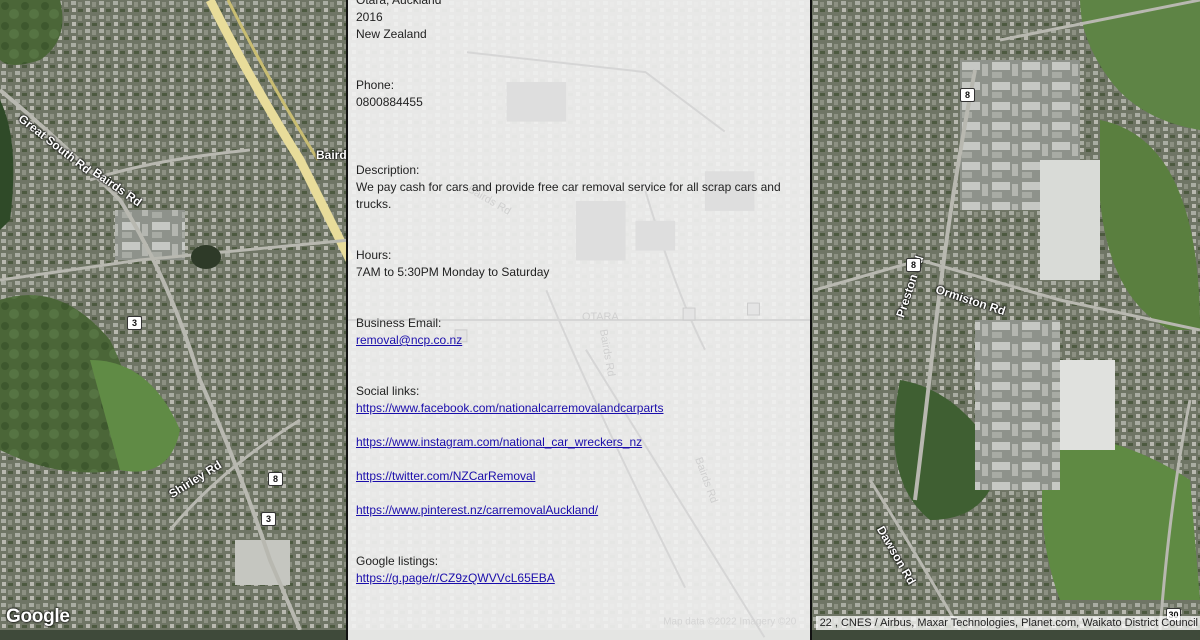  I want to click on social-label: Social links:, so click(388, 391).